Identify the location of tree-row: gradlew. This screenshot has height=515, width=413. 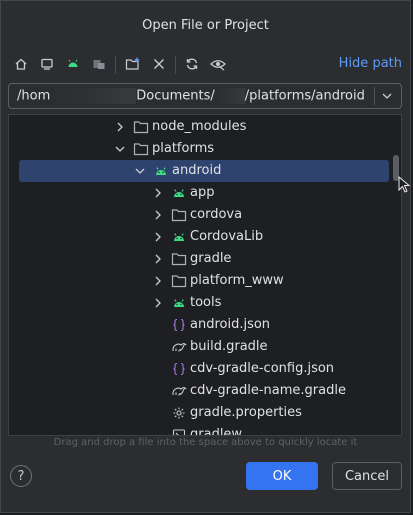
(200, 430).